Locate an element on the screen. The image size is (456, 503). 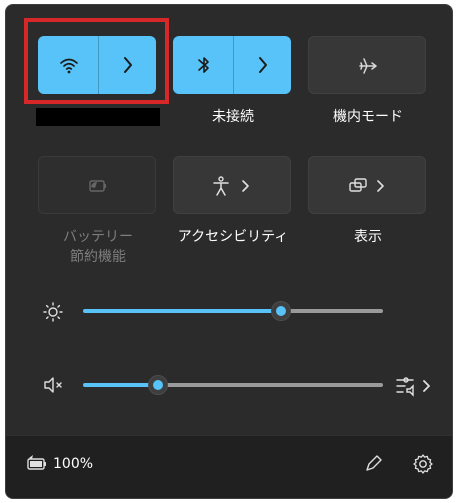
airplane-mode-tile is located at coordinates (367, 65).